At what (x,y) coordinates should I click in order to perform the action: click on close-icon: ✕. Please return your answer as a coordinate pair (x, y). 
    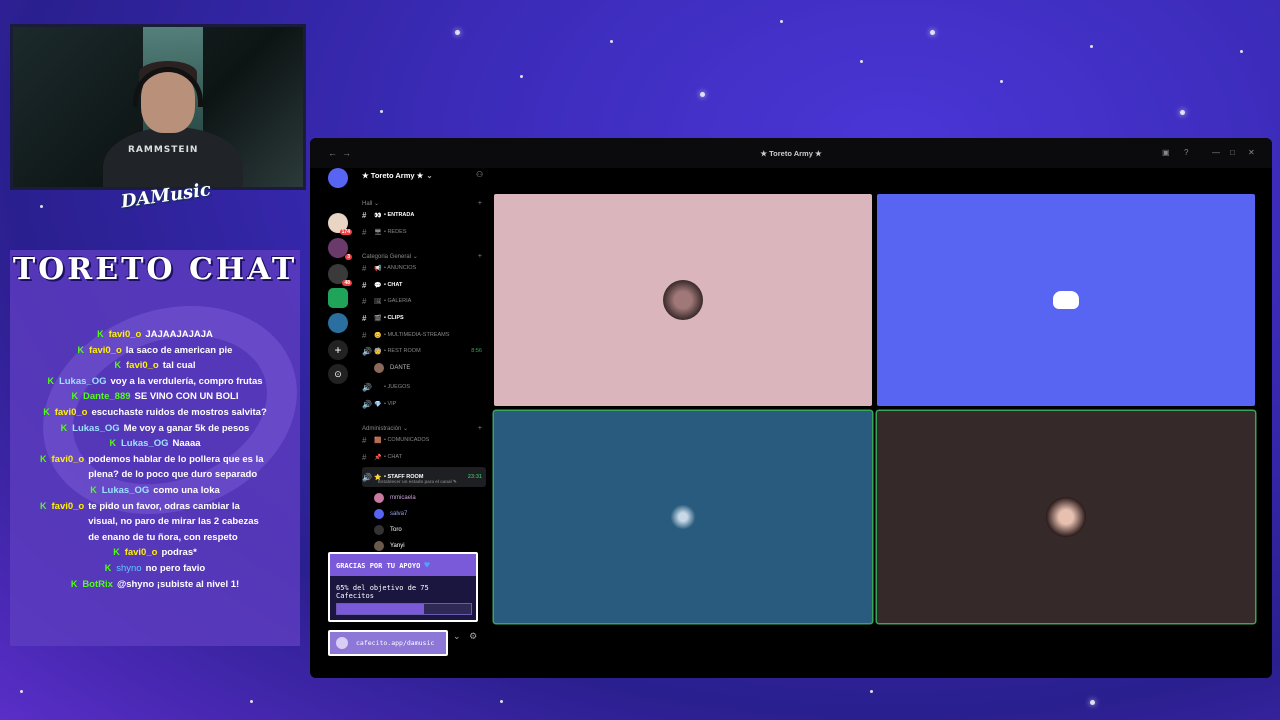
    Looking at the image, I should click on (1251, 152).